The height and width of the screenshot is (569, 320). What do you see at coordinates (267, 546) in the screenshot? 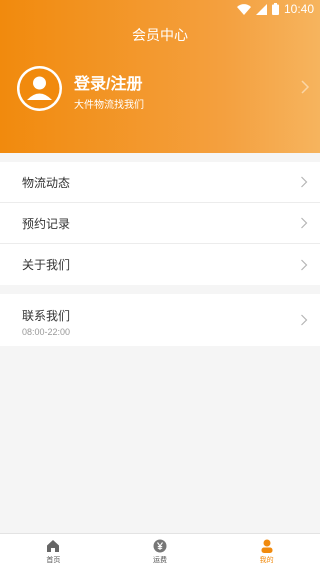
I see `person-icon` at bounding box center [267, 546].